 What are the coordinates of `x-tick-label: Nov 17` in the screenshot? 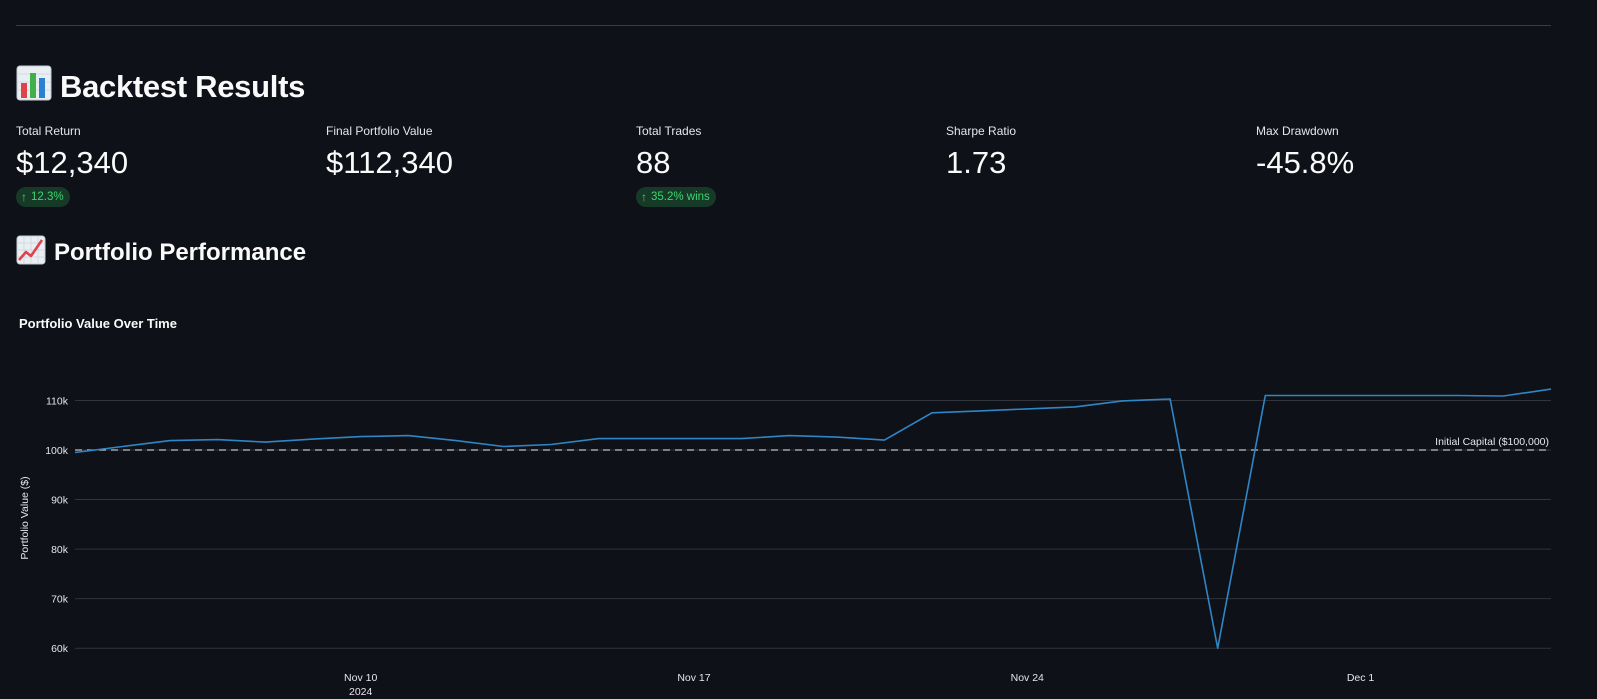 It's located at (693, 678).